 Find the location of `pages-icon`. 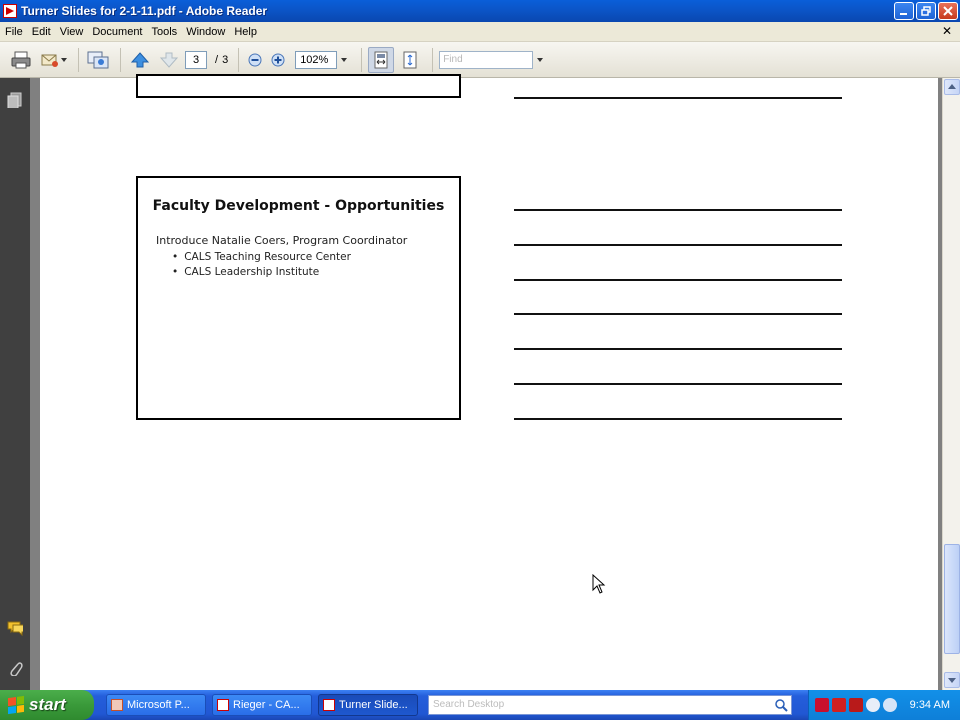

pages-icon is located at coordinates (15, 100).